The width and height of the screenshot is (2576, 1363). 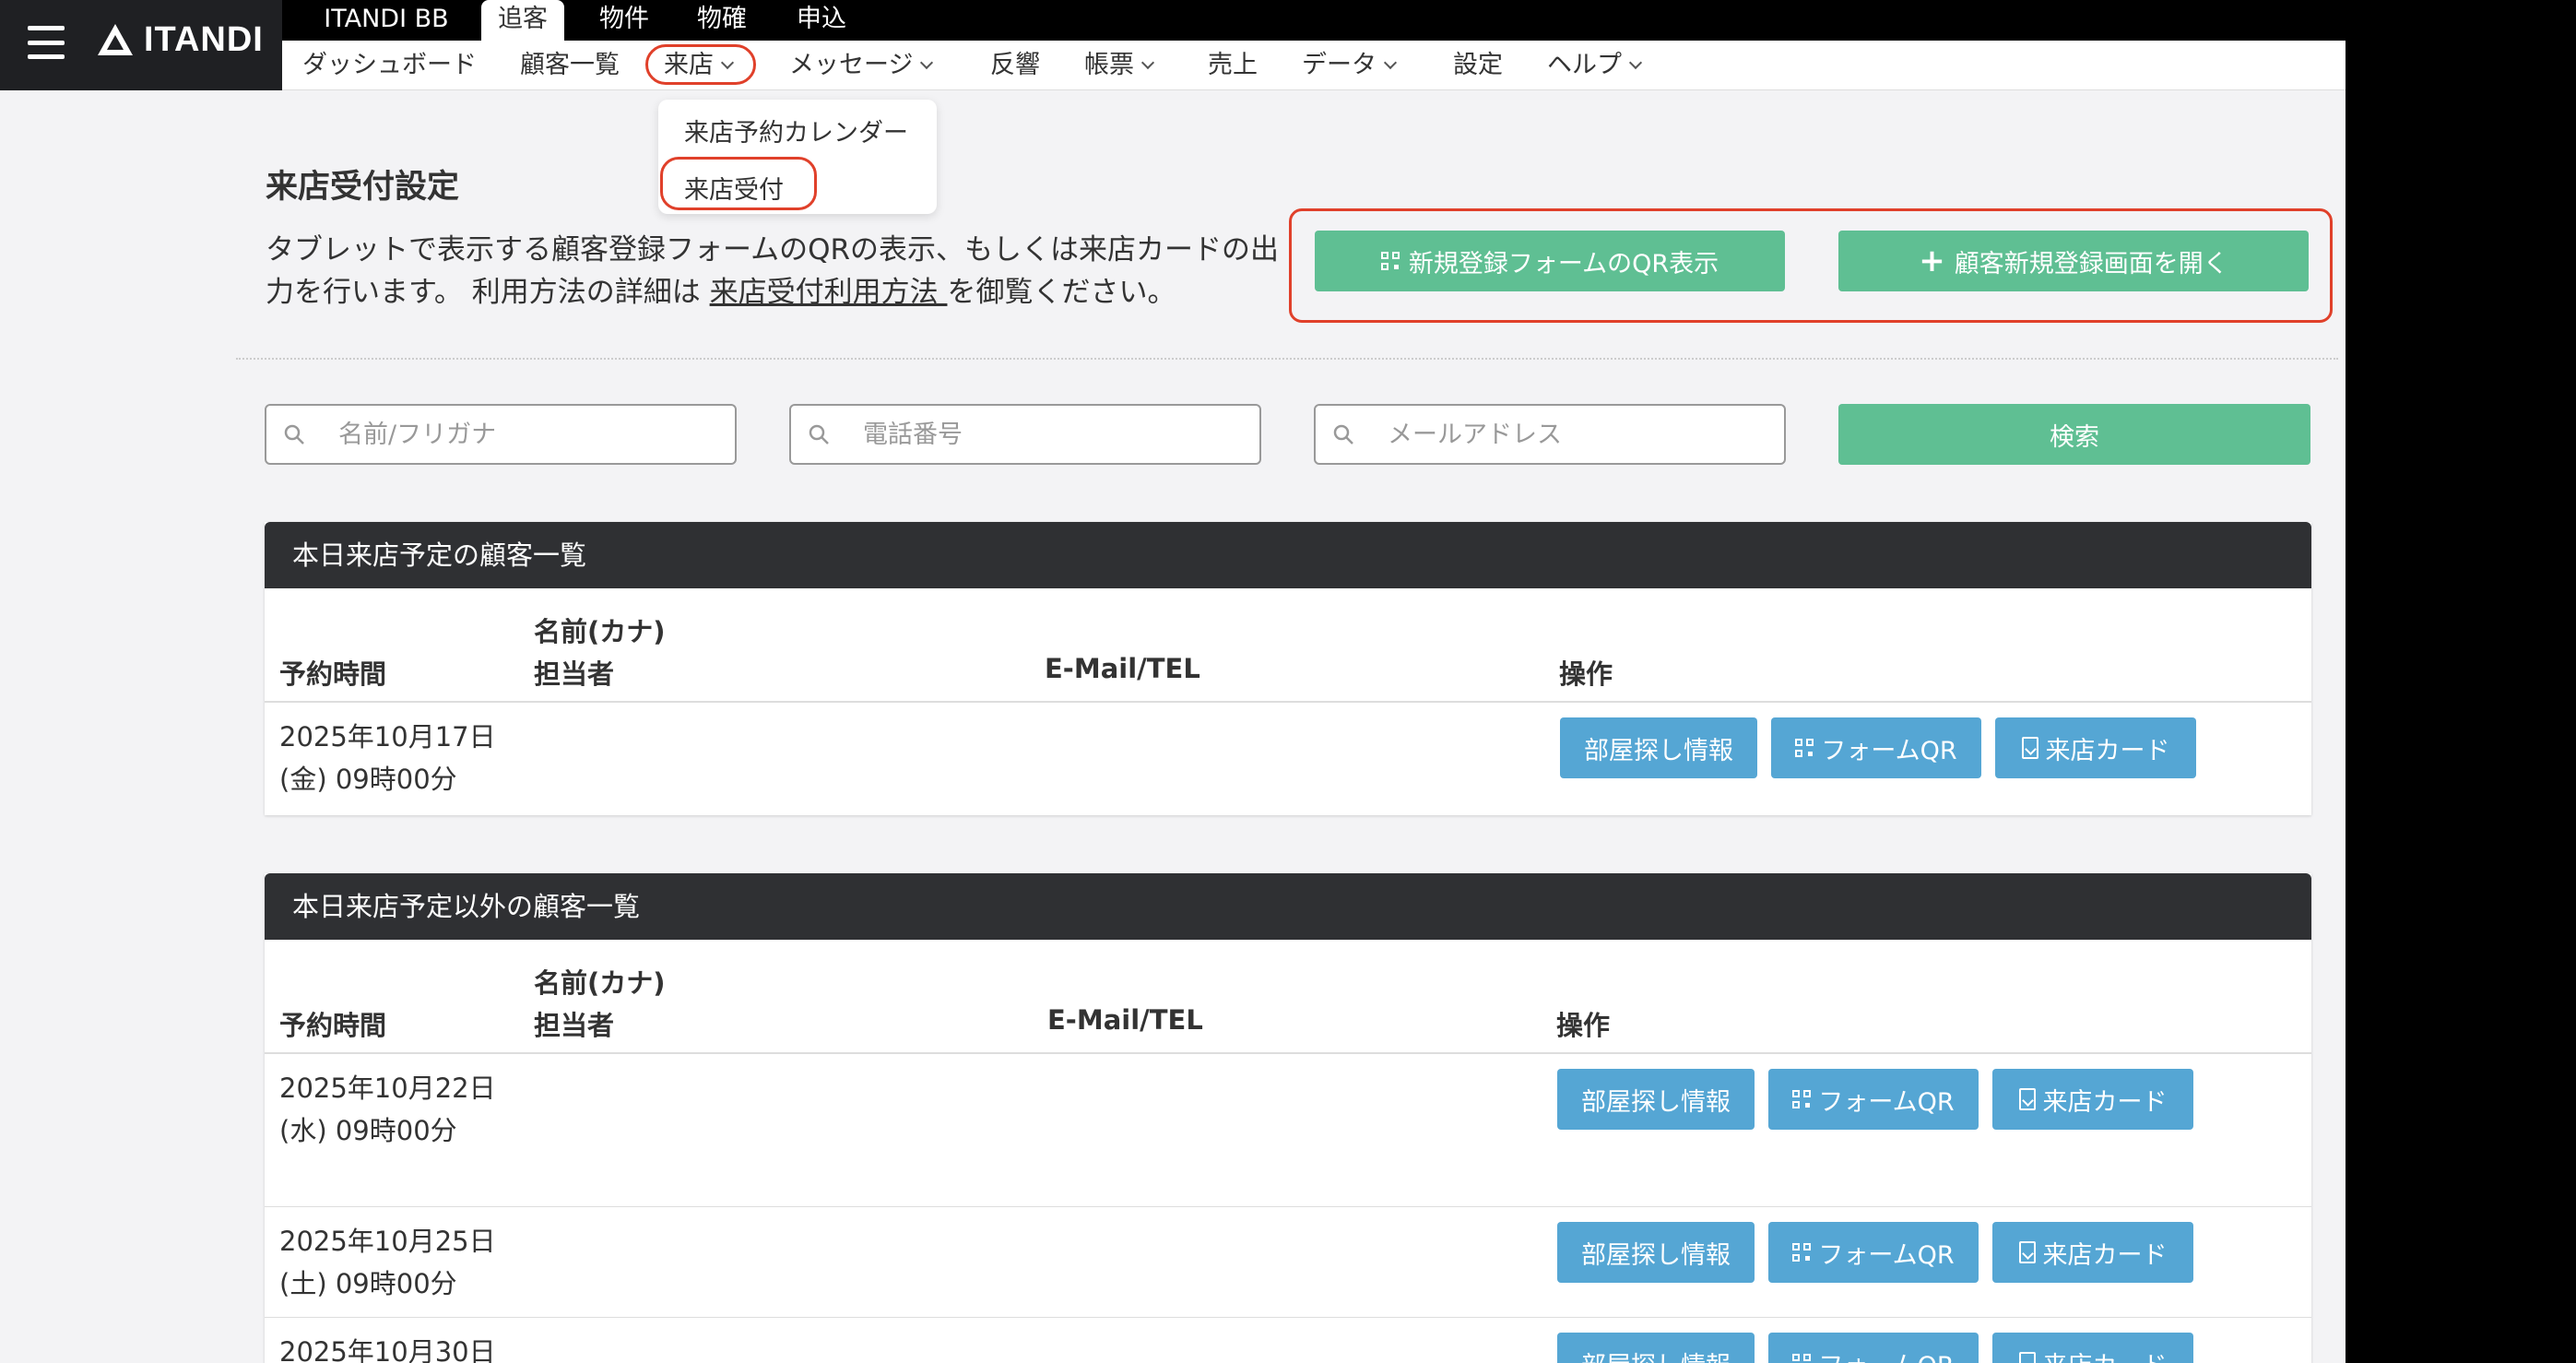 What do you see at coordinates (2073, 261) in the screenshot?
I see `open-new-customer-button: + 顧客新規登録画面を開く` at bounding box center [2073, 261].